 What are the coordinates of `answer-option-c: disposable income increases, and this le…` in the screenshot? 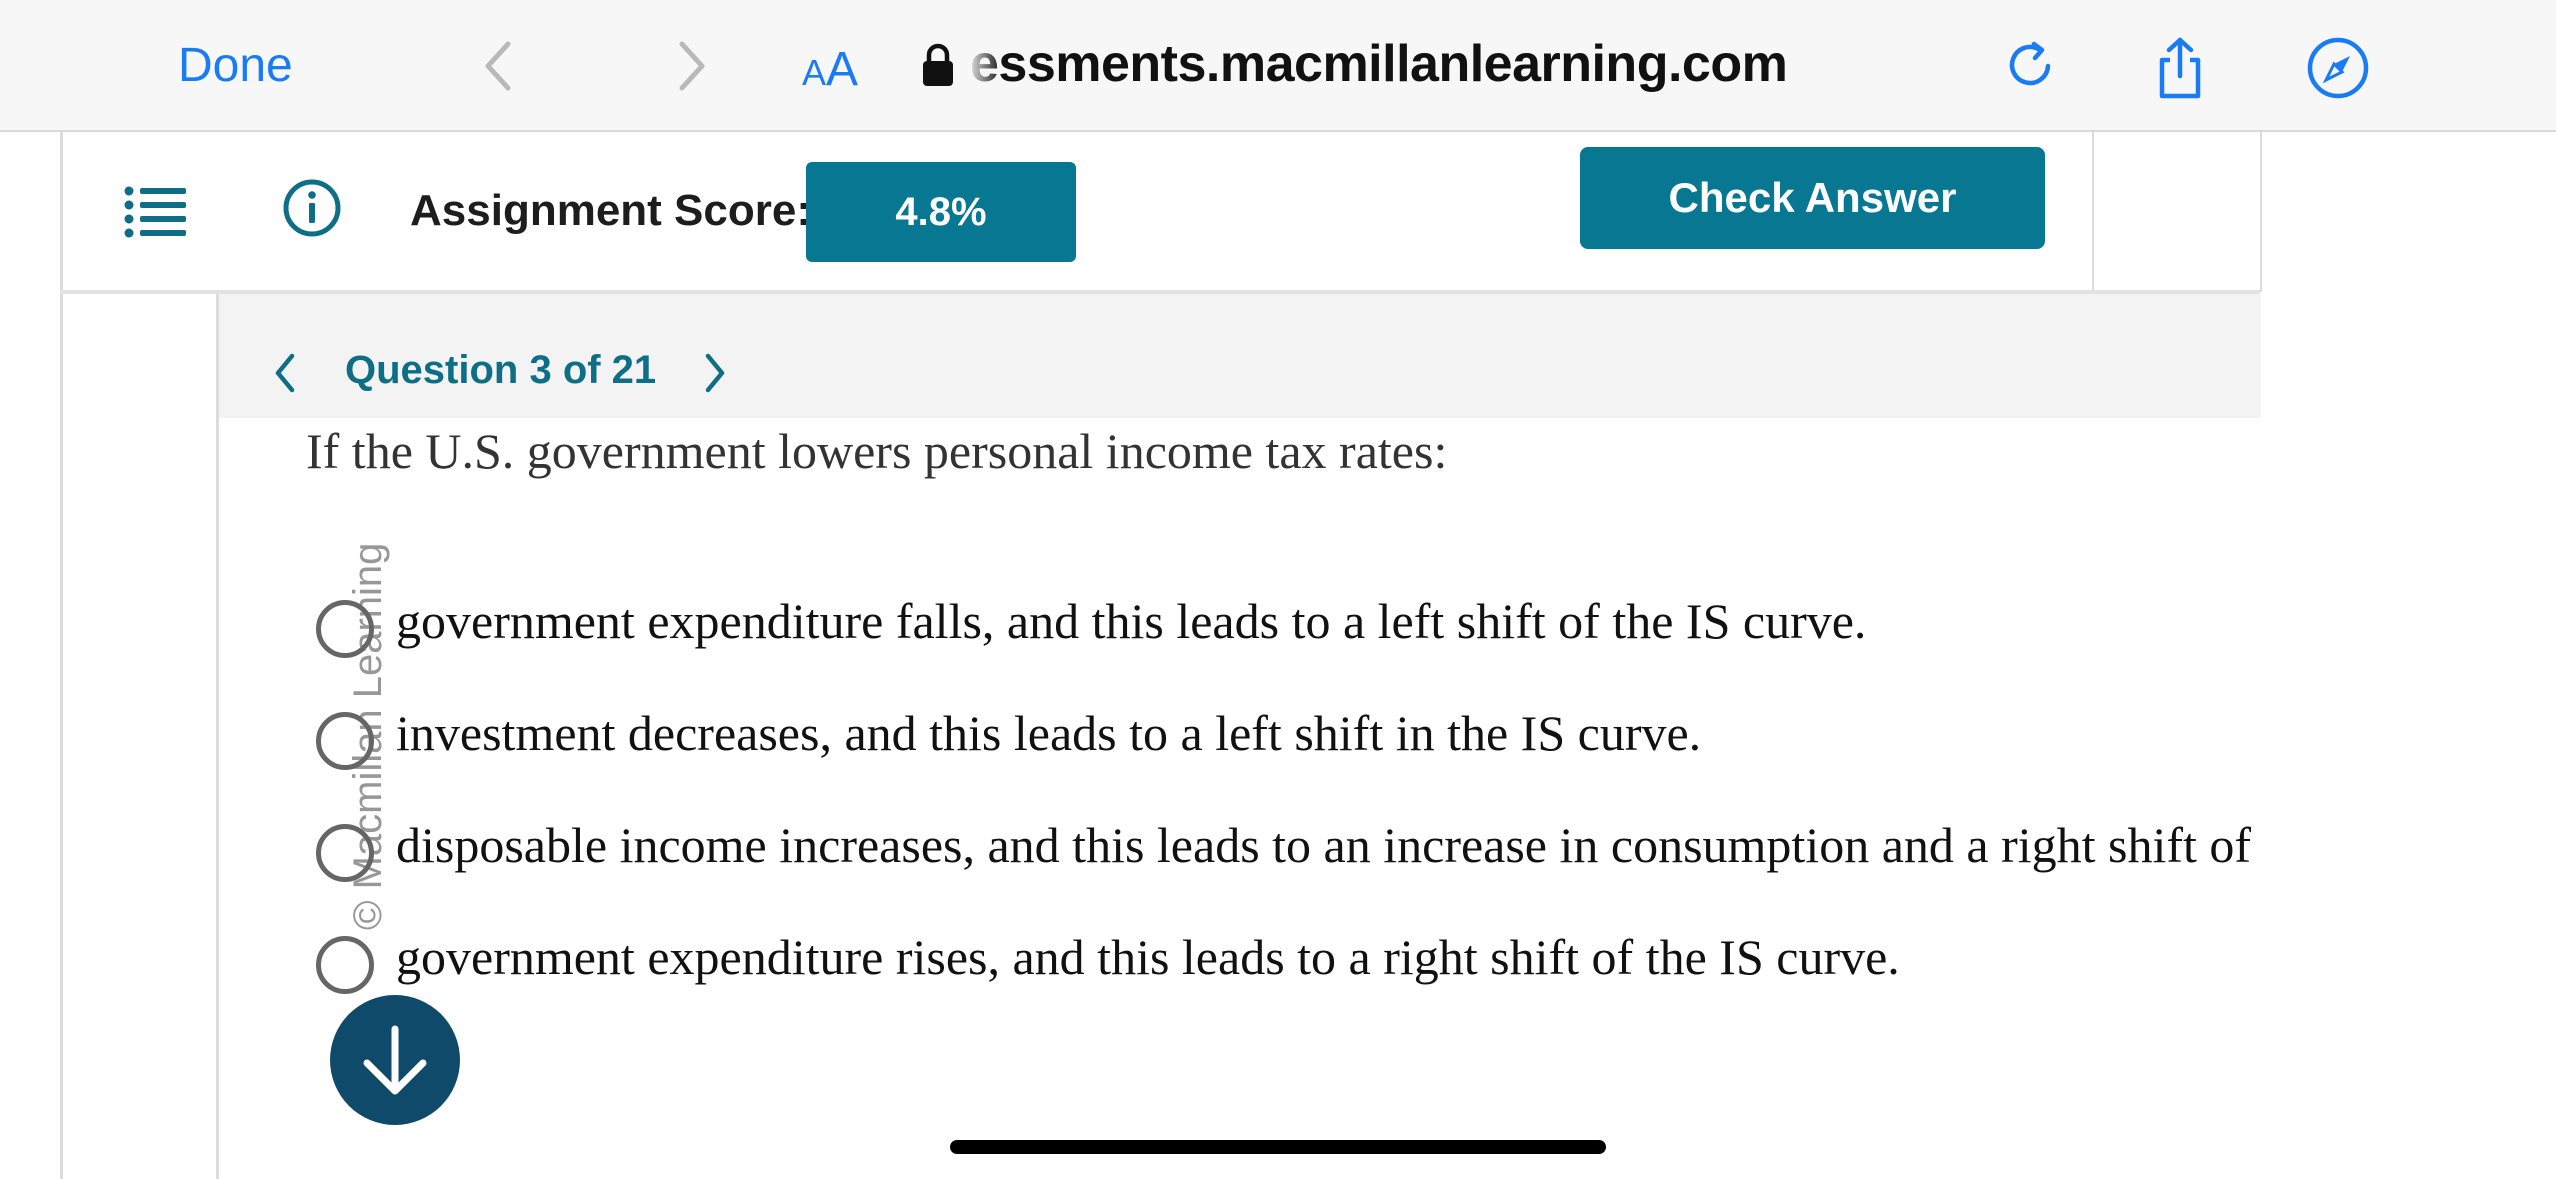 It's located at (1287, 851).